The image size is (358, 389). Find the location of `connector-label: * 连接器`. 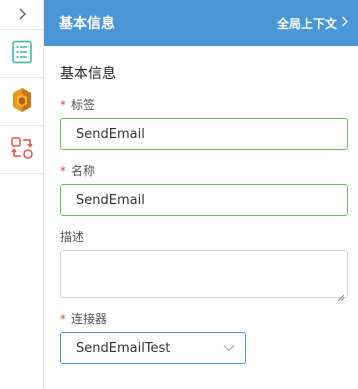

connector-label: * 连接器 is located at coordinates (201, 319).